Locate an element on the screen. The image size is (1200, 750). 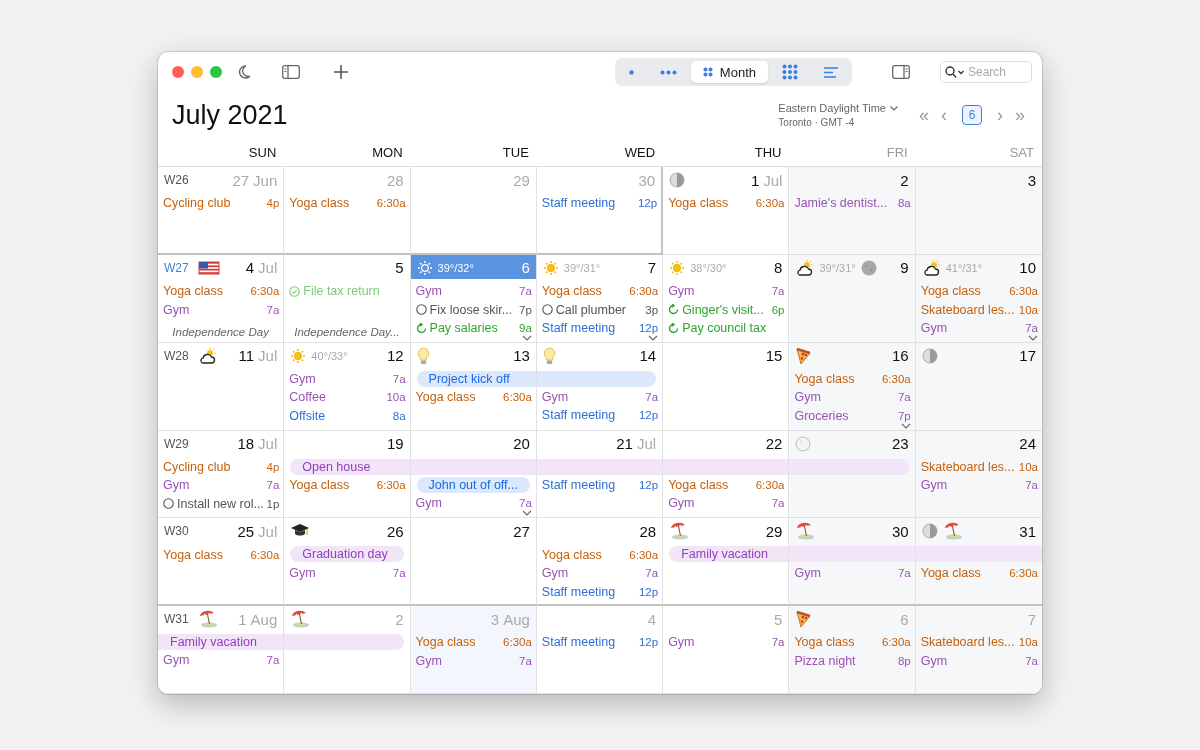
event-title: Call plumber is located at coordinates (599, 309).